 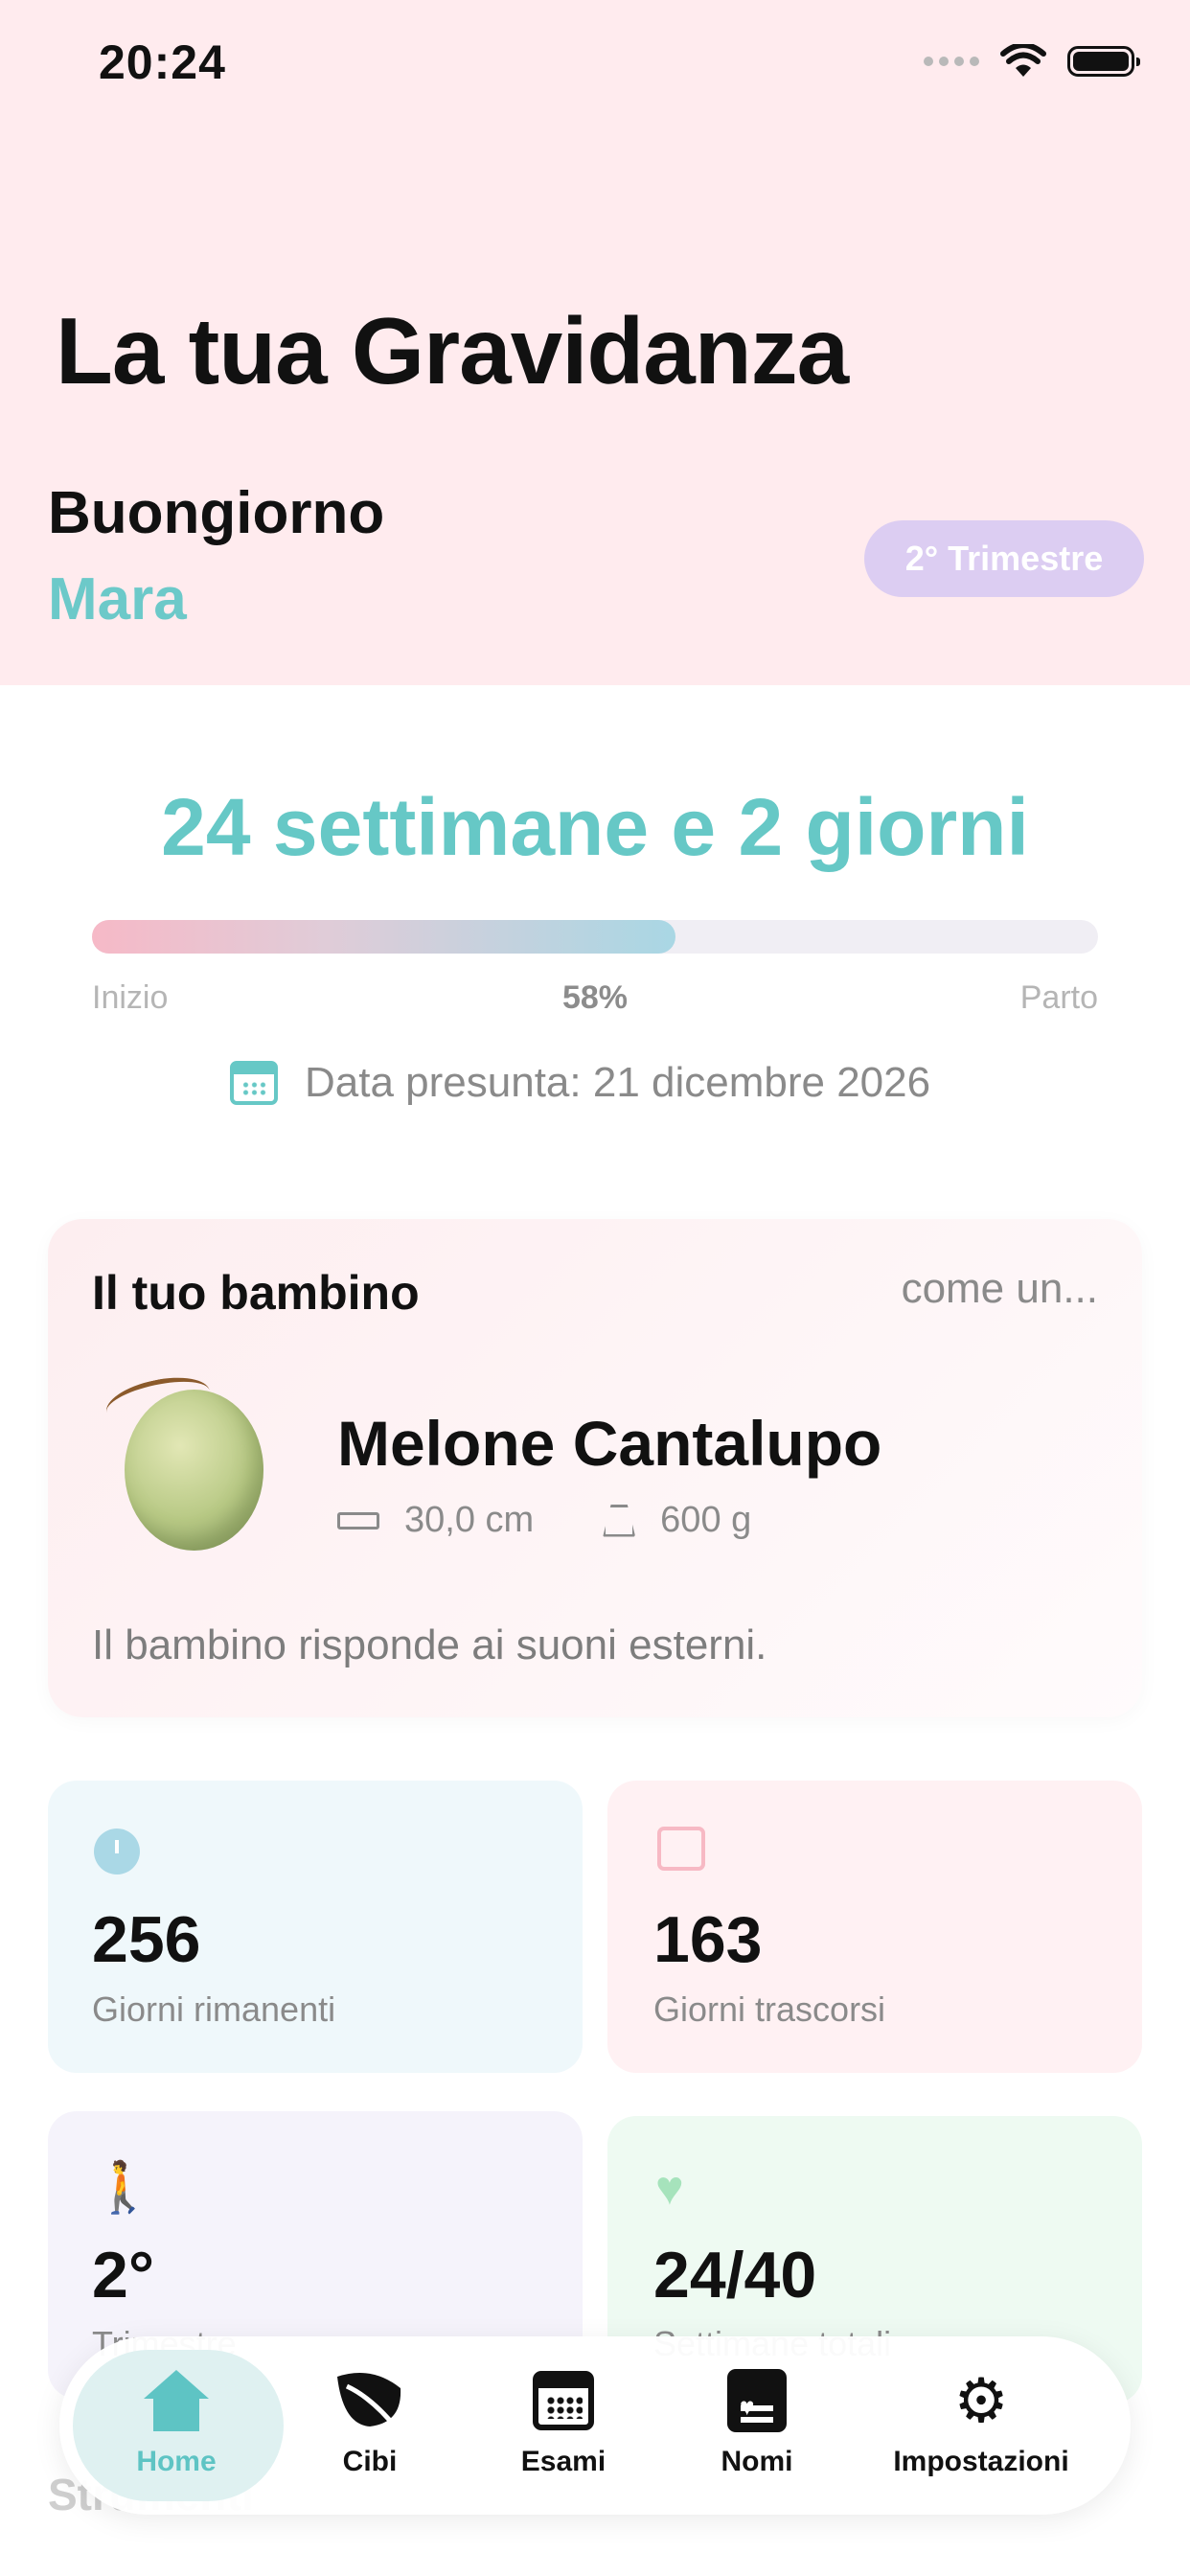 What do you see at coordinates (470, 1520) in the screenshot?
I see `baby-length: 30,0 cm` at bounding box center [470, 1520].